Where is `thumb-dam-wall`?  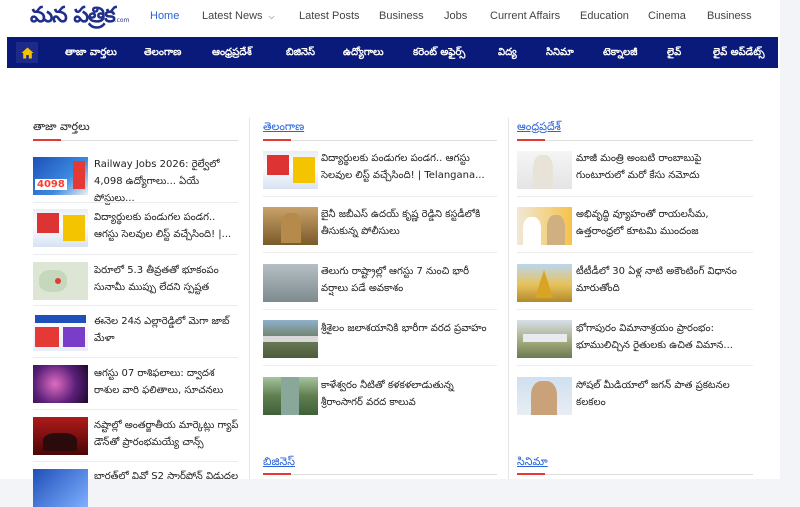 thumb-dam-wall is located at coordinates (290, 339).